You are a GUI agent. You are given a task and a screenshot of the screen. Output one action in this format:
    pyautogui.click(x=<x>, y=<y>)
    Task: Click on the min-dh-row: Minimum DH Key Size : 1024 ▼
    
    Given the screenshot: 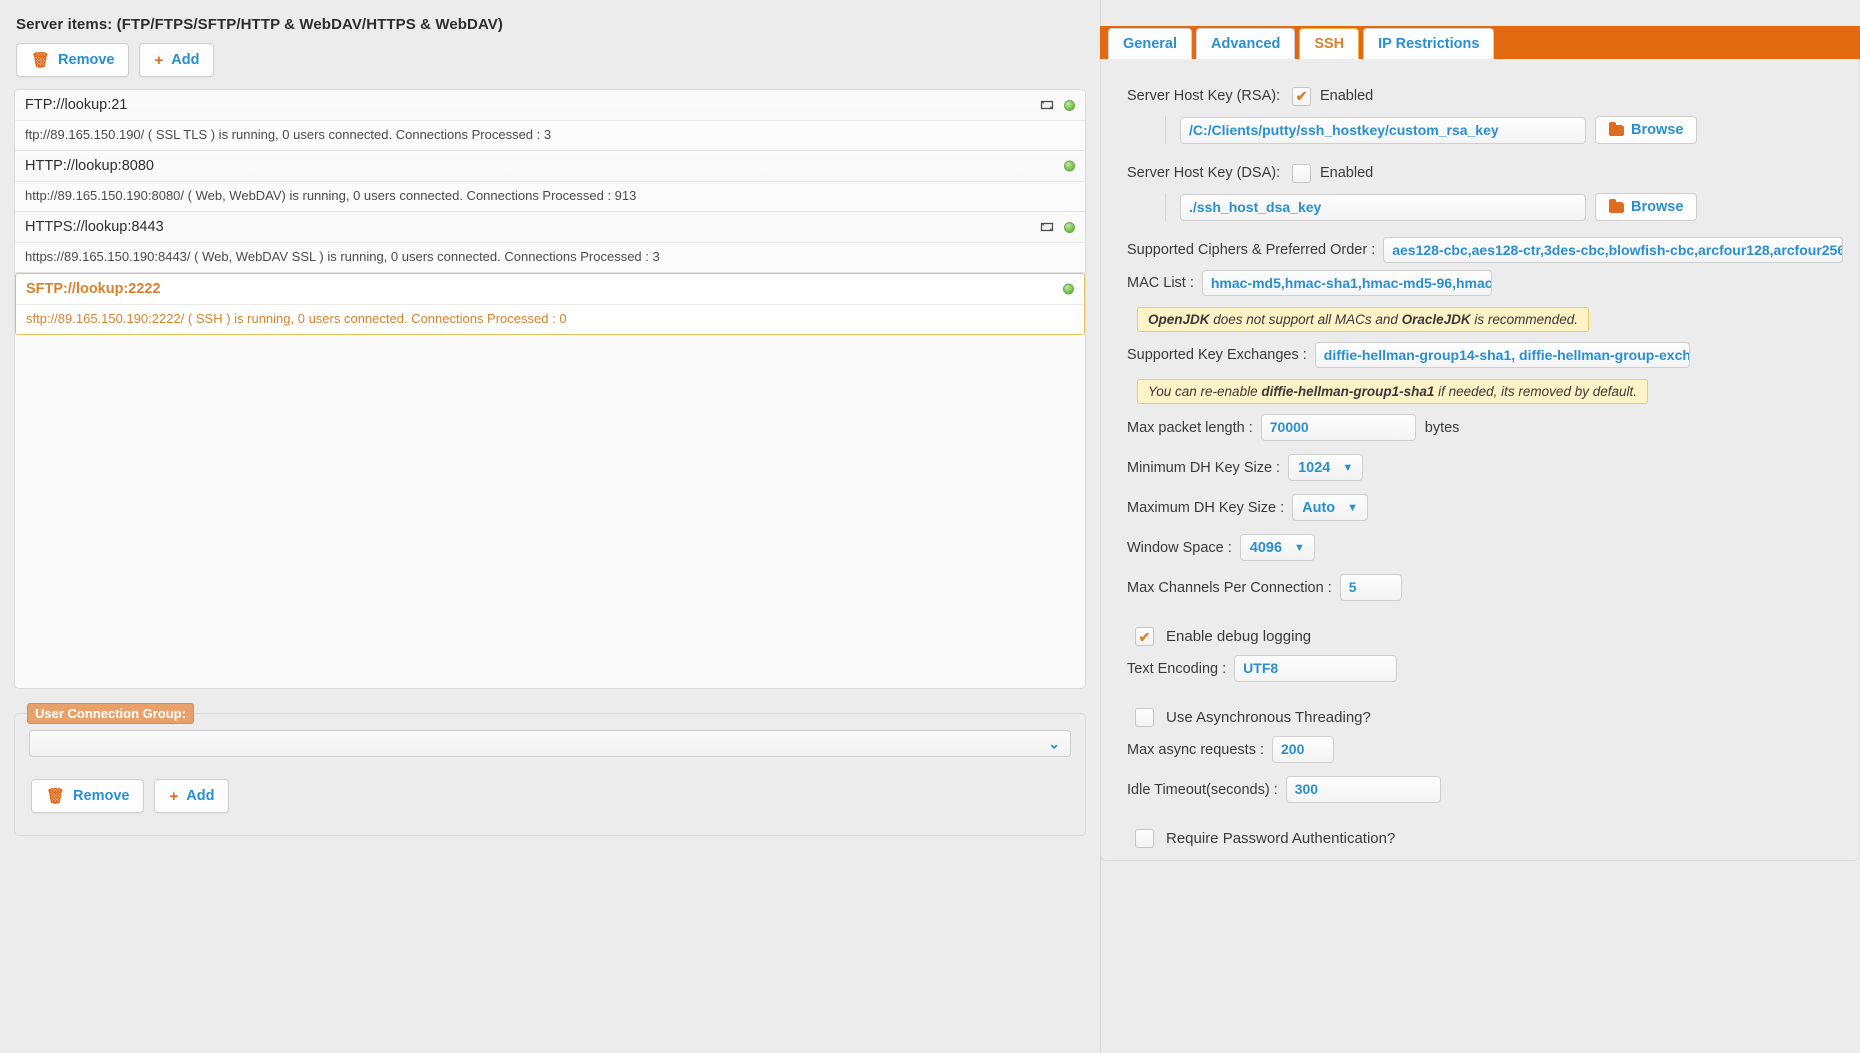 What is the action you would take?
    pyautogui.click(x=1488, y=467)
    